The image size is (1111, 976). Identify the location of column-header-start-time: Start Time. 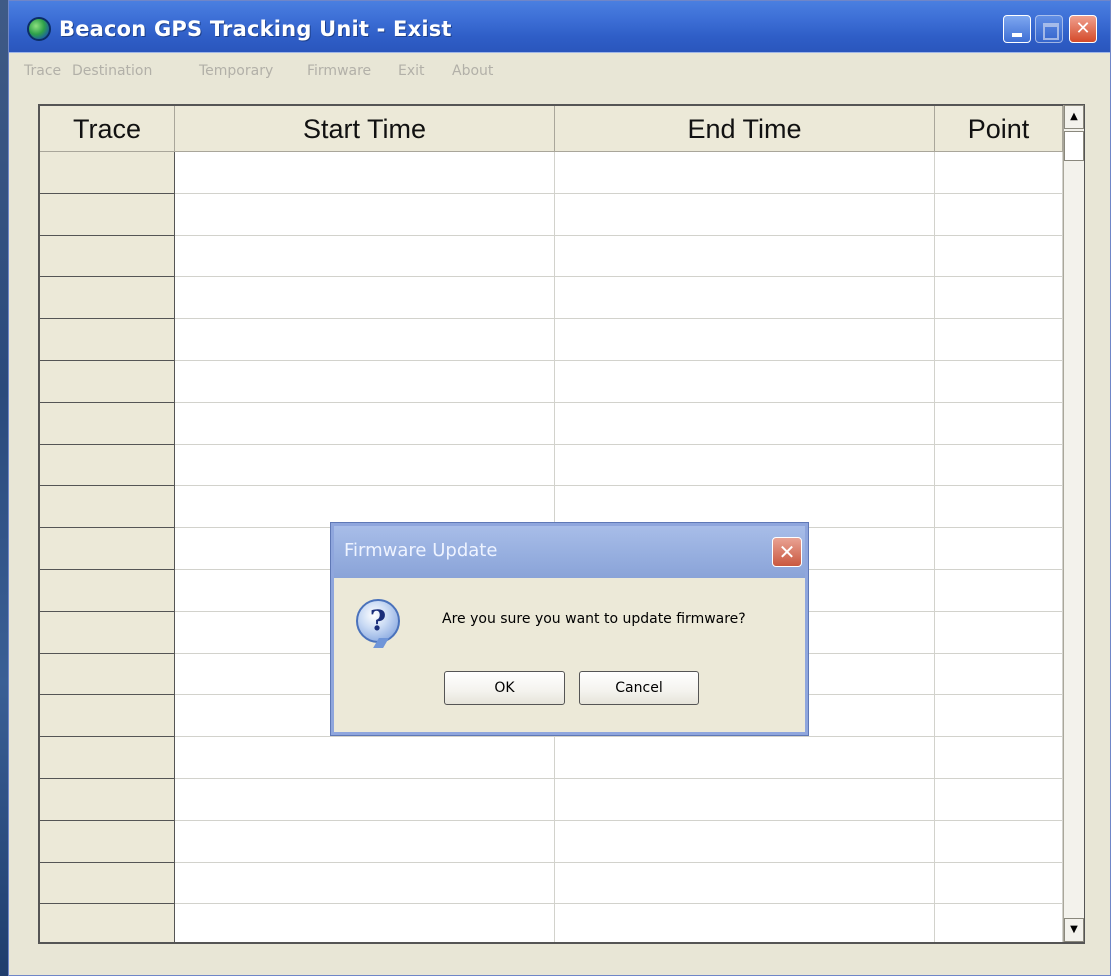
(365, 129).